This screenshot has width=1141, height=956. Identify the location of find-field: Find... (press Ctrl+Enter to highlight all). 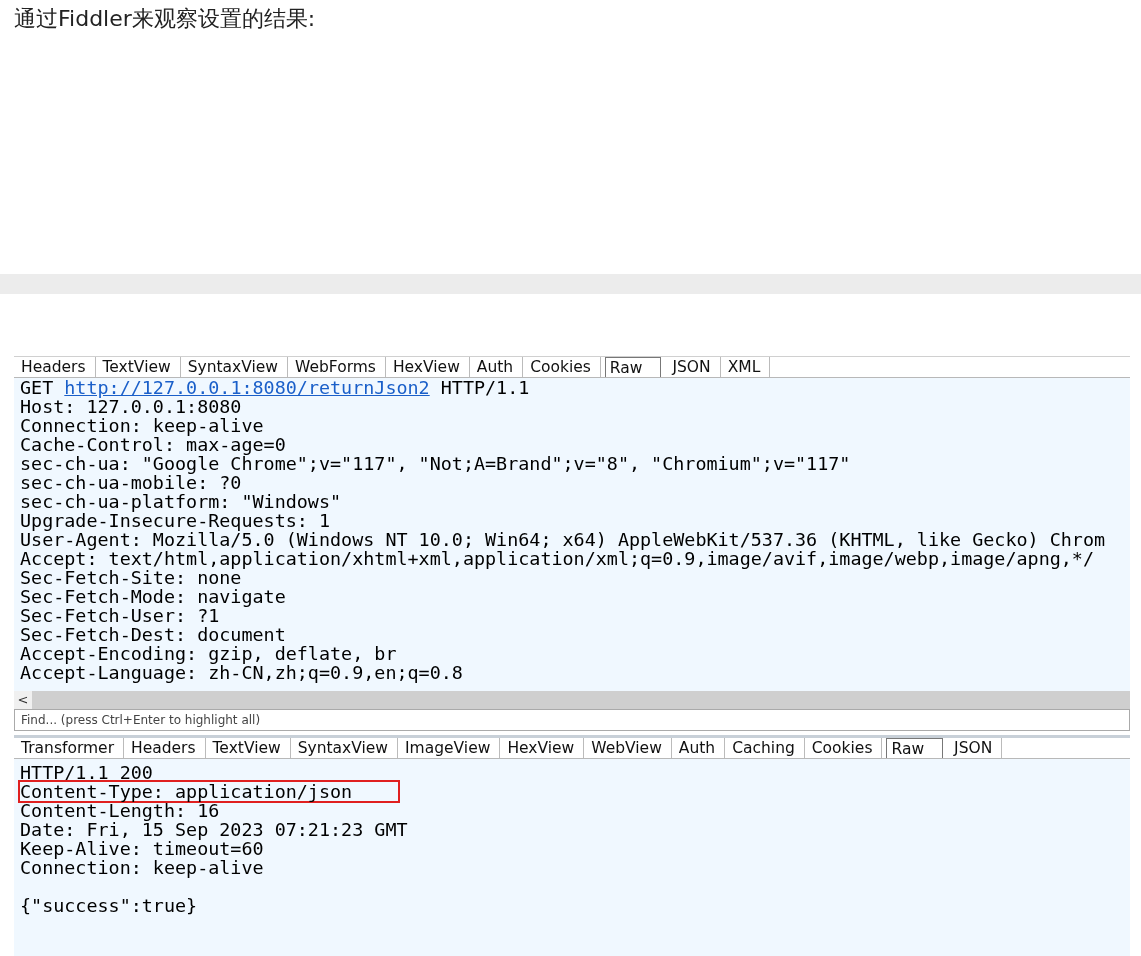
(572, 720).